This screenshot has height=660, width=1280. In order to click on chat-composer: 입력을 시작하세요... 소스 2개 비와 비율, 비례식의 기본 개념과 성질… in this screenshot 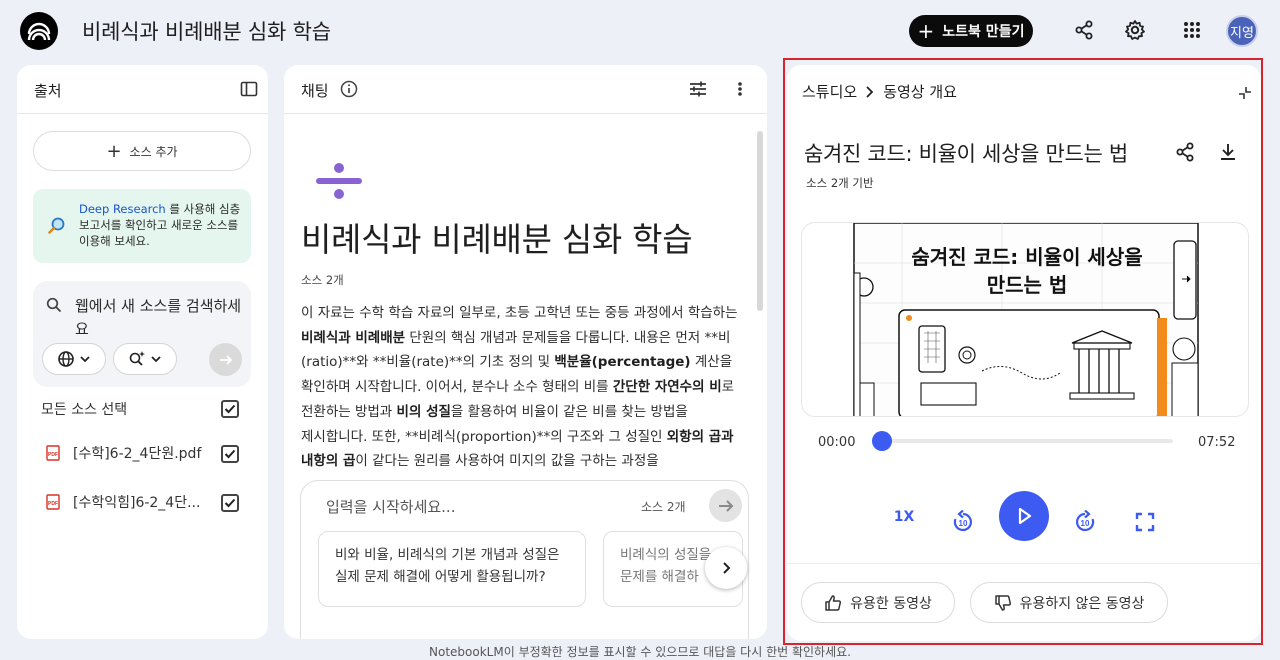, I will do `click(524, 559)`.